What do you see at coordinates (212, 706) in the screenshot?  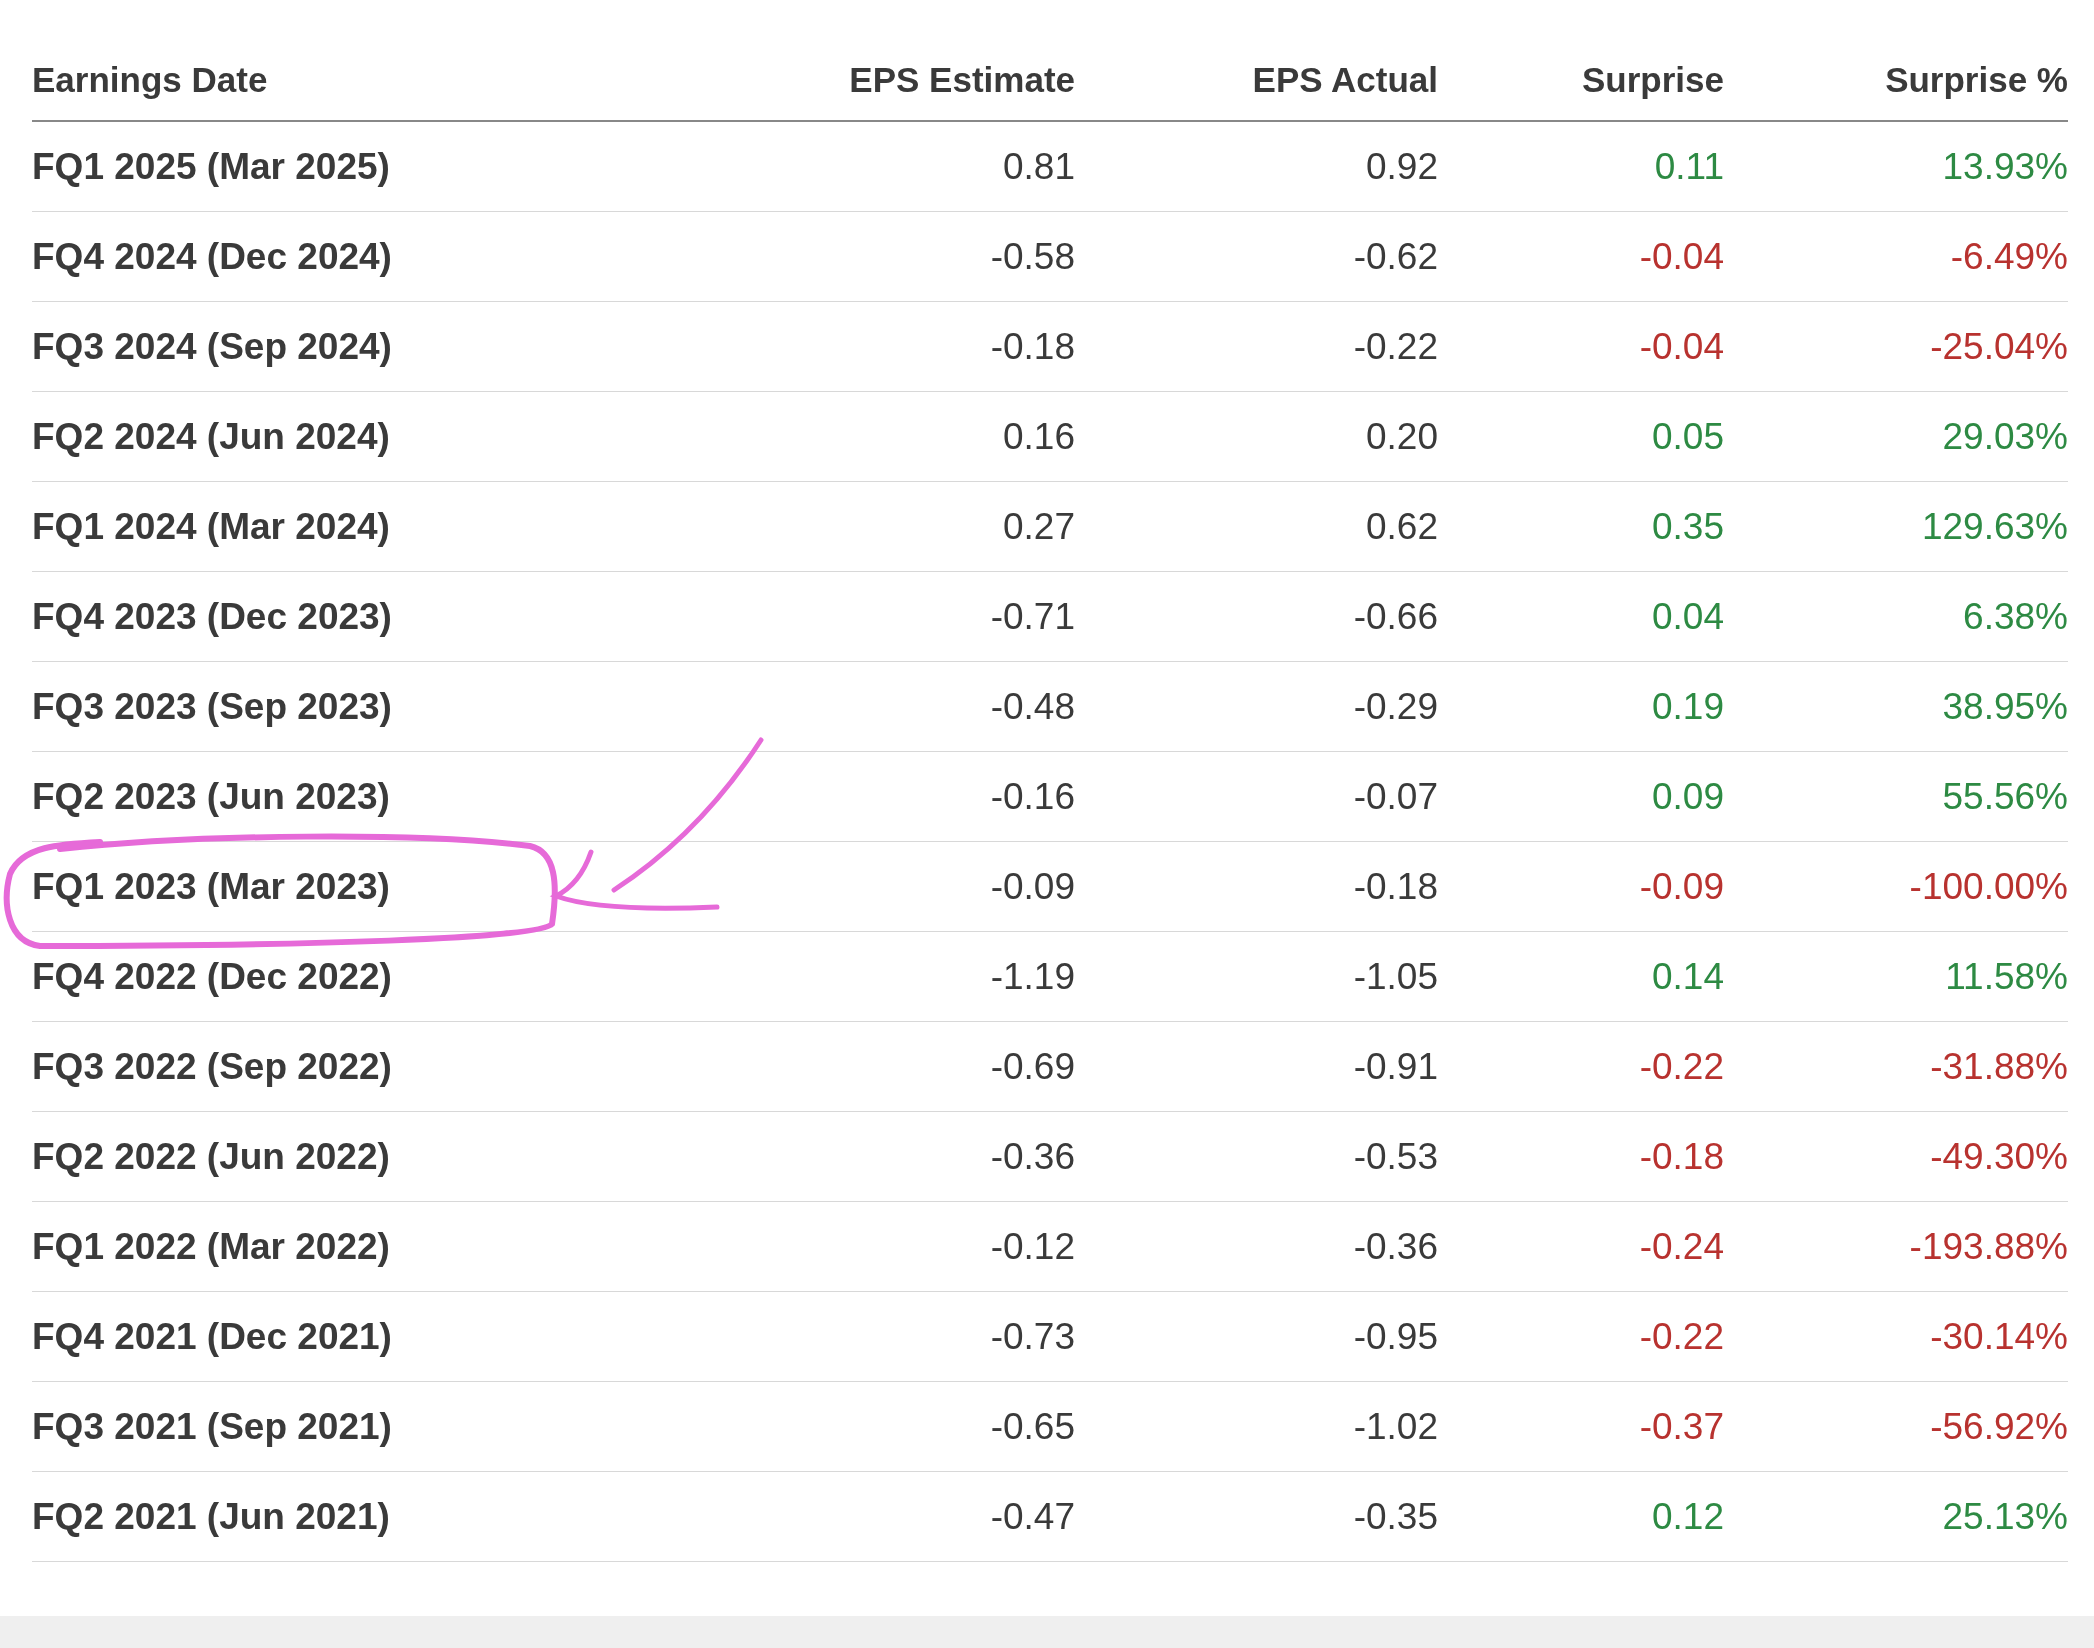 I see `table-cell: FQ3 2023 (Sep 2023)` at bounding box center [212, 706].